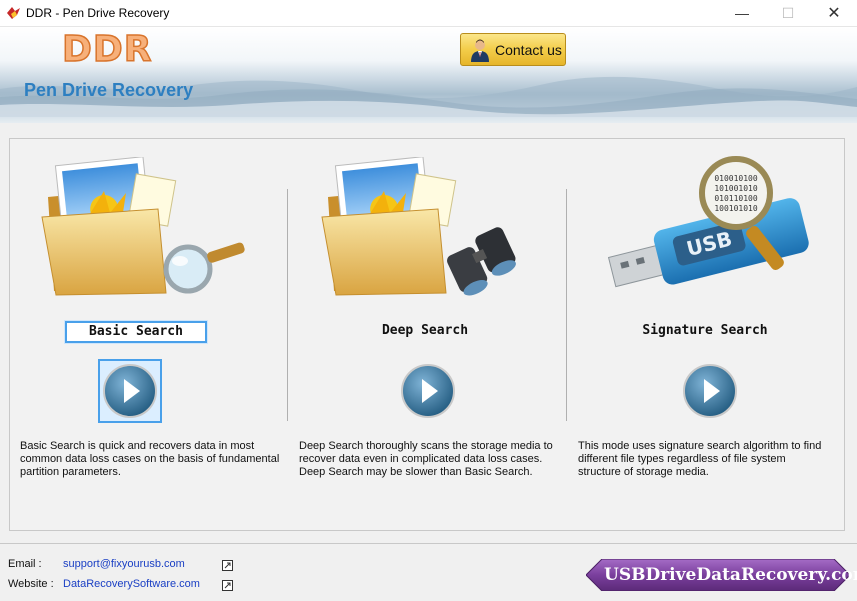  Describe the element at coordinates (143, 226) in the screenshot. I see `folder-magnifier-icon` at that location.